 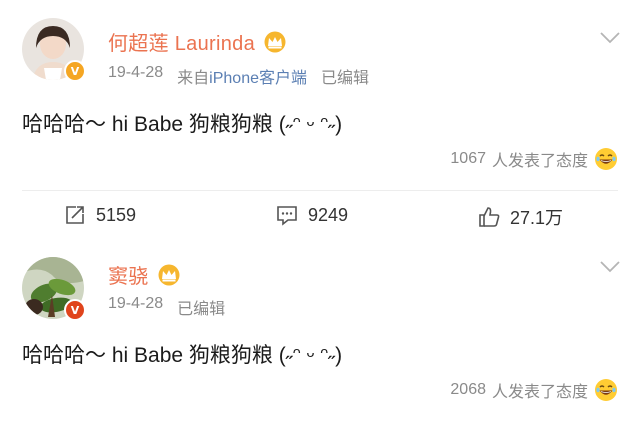 What do you see at coordinates (258, 78) in the screenshot?
I see `source-client-link: iPhone客户端` at bounding box center [258, 78].